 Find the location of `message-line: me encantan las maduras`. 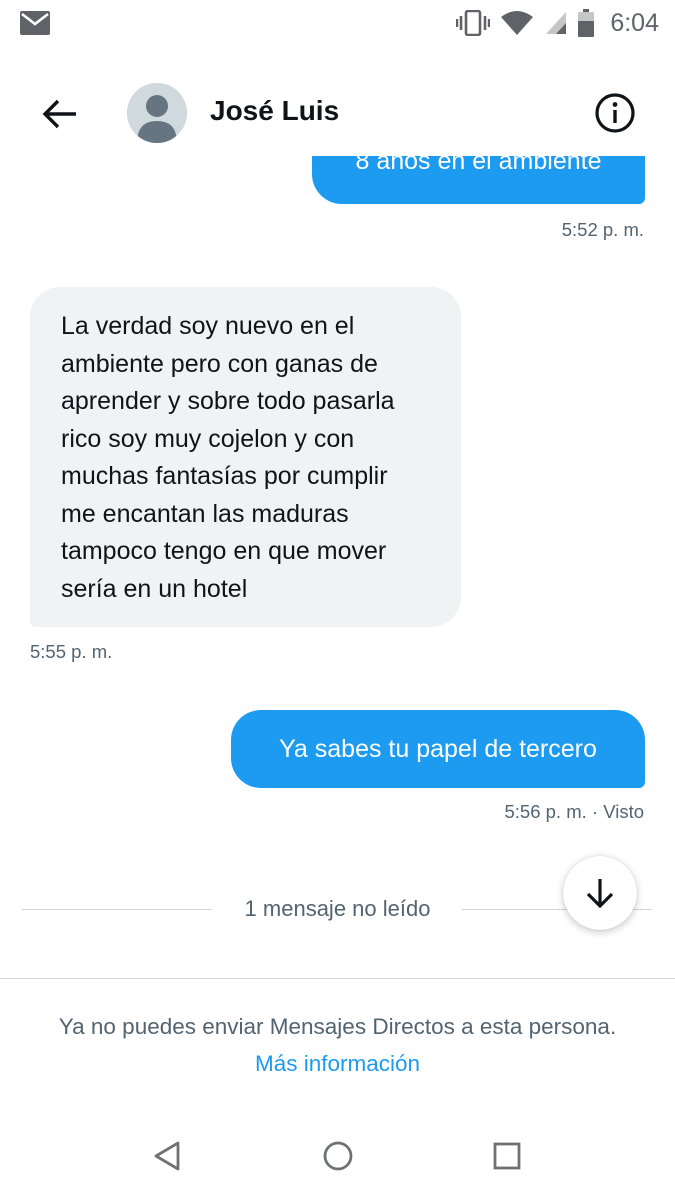

message-line: me encantan las maduras is located at coordinates (205, 513).